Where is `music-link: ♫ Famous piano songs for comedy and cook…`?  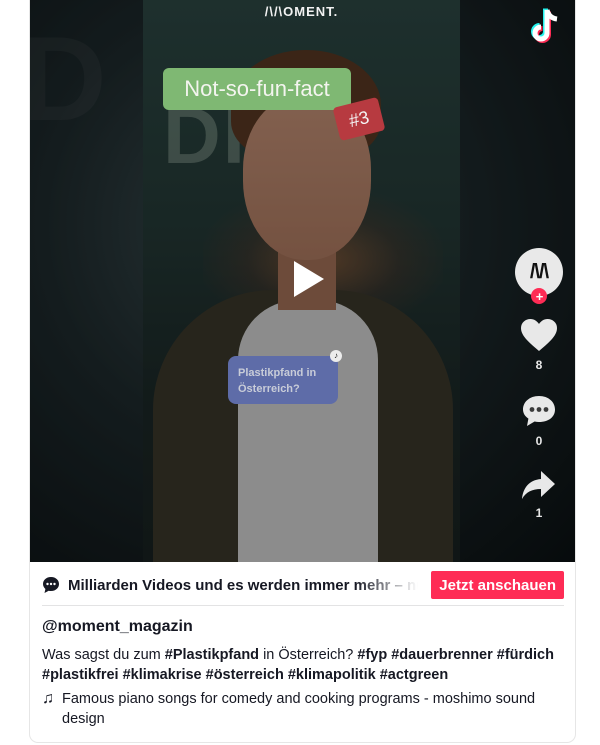
music-link: ♫ Famous piano songs for comedy and cook… is located at coordinates (303, 709).